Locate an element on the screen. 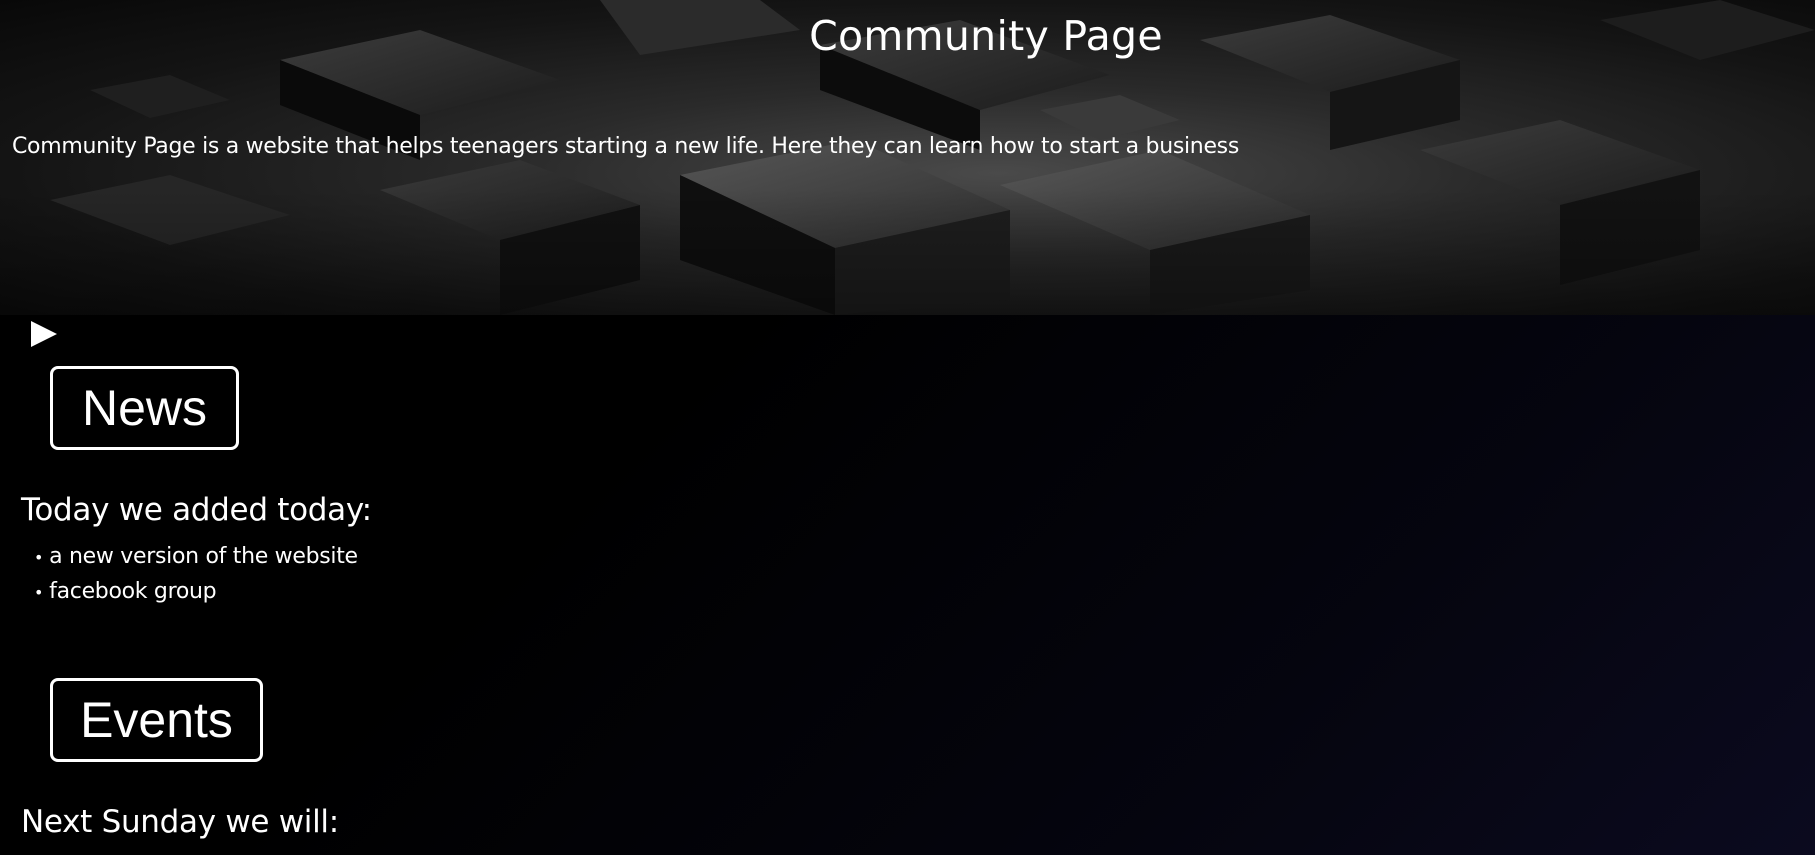 This screenshot has width=1815, height=855. page-title: Community Page is located at coordinates (986, 36).